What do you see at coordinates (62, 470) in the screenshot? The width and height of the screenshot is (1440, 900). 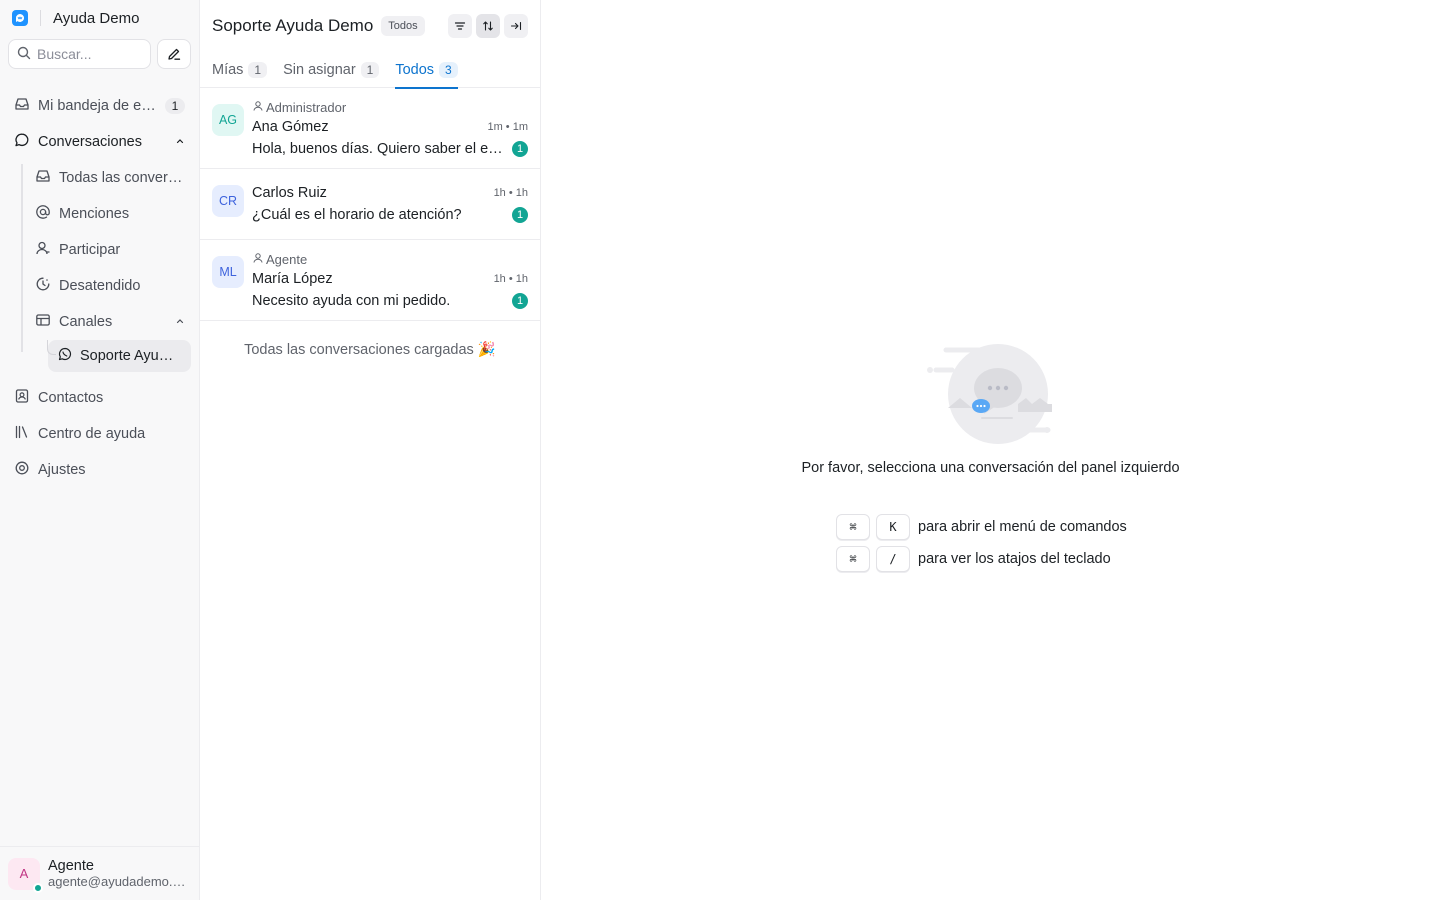 I see `sidebar-item-label: Ajustes` at bounding box center [62, 470].